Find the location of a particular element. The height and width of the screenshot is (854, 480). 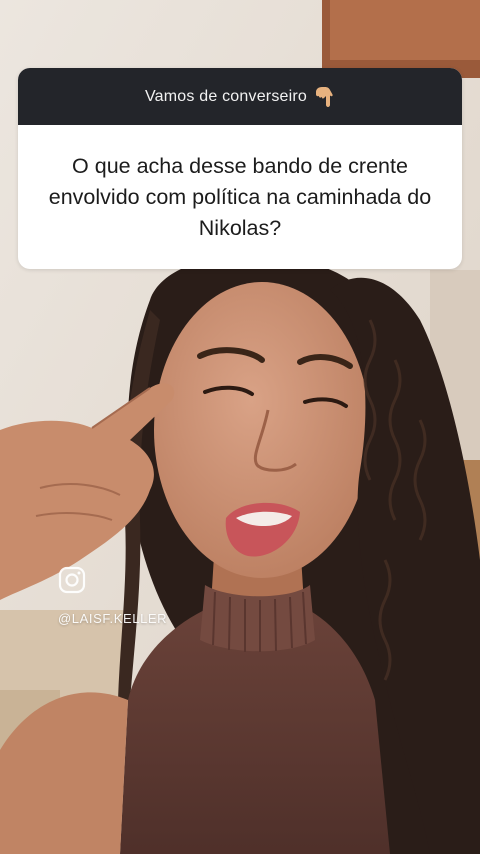

sticker-header: Vamos de converseiro is located at coordinates (240, 96).